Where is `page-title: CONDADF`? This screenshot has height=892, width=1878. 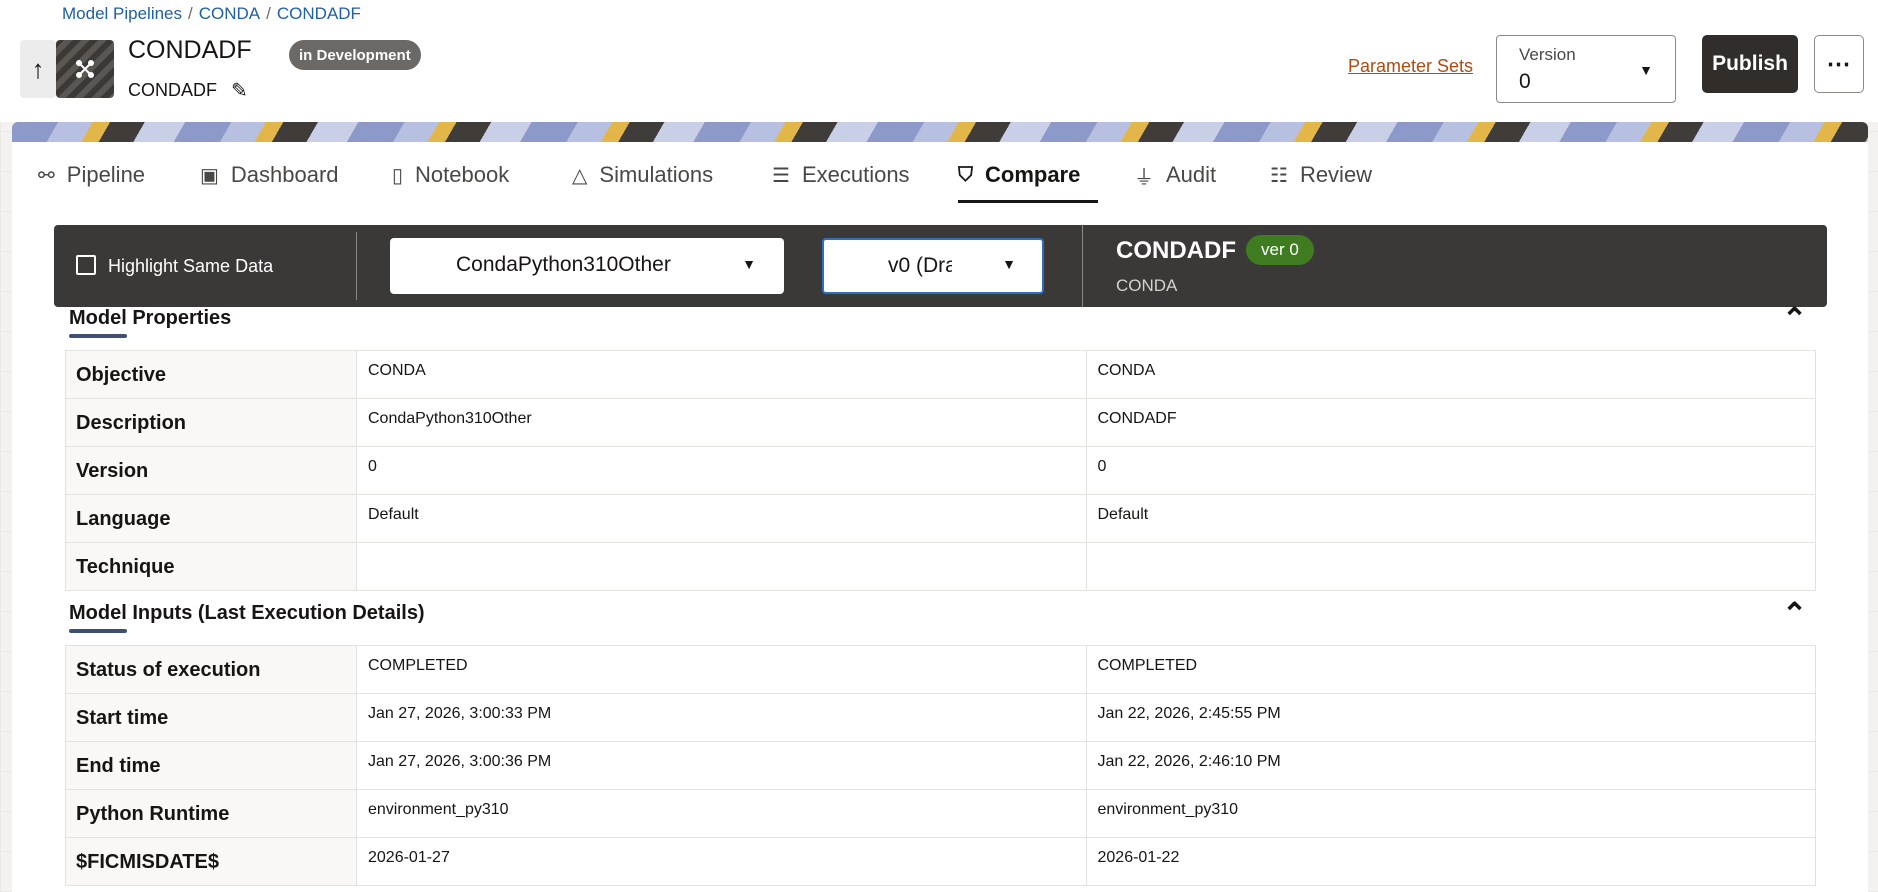 page-title: CONDADF is located at coordinates (190, 50).